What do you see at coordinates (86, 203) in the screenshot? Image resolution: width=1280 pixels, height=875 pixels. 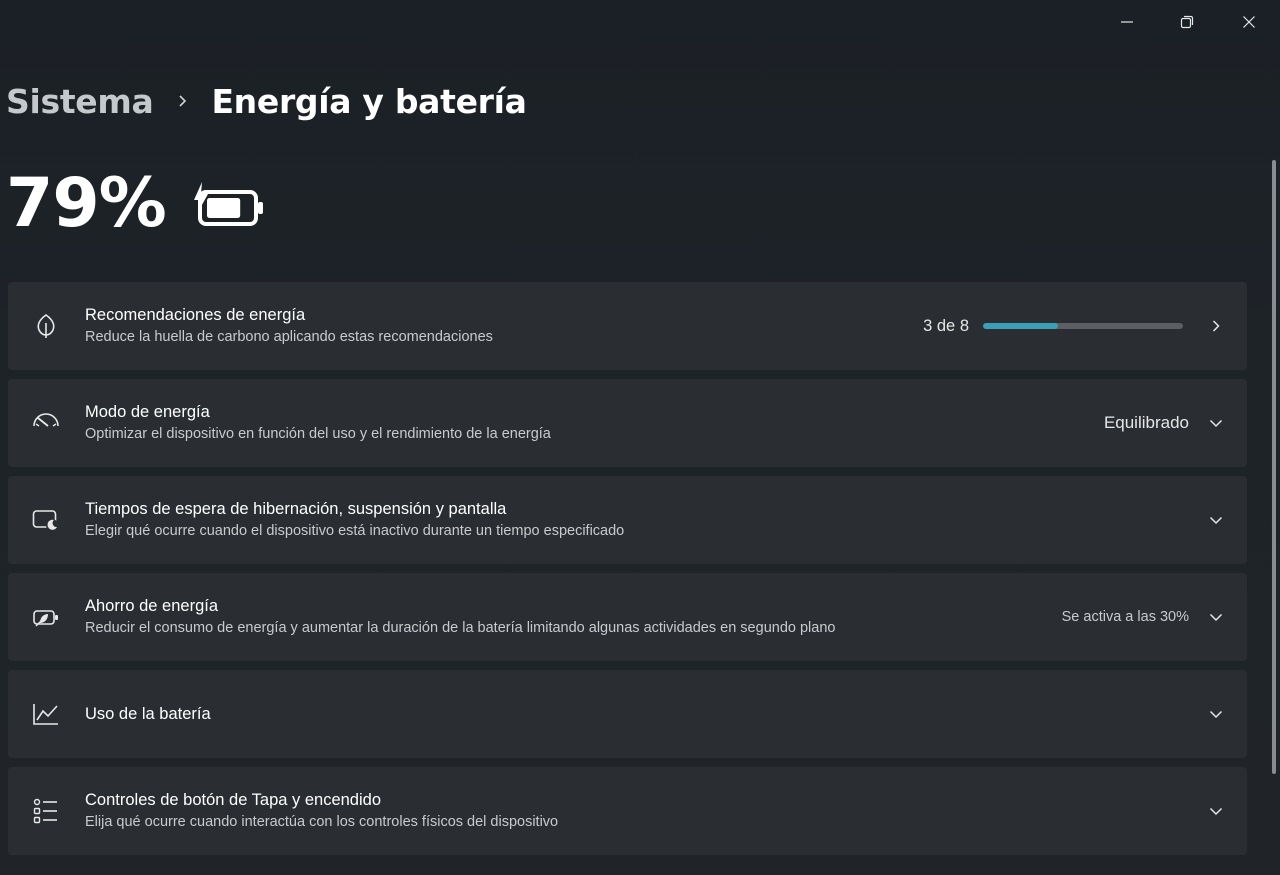 I see `battery-percent: 79%` at bounding box center [86, 203].